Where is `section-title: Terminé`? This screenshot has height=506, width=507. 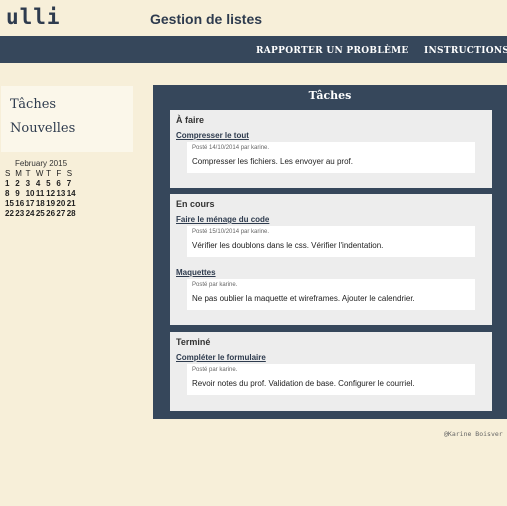 section-title: Terminé is located at coordinates (193, 342).